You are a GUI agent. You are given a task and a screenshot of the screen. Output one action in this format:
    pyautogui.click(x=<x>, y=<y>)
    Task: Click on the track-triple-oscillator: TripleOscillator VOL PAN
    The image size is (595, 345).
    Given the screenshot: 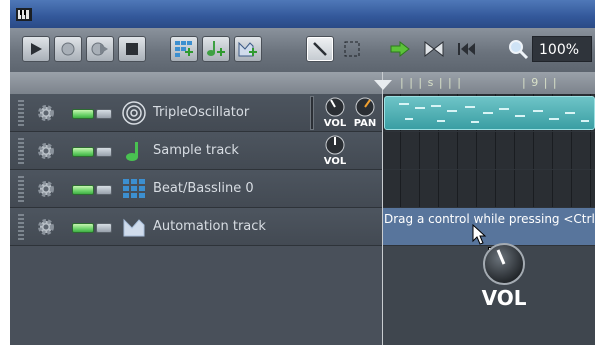 What is the action you would take?
    pyautogui.click(x=302, y=113)
    